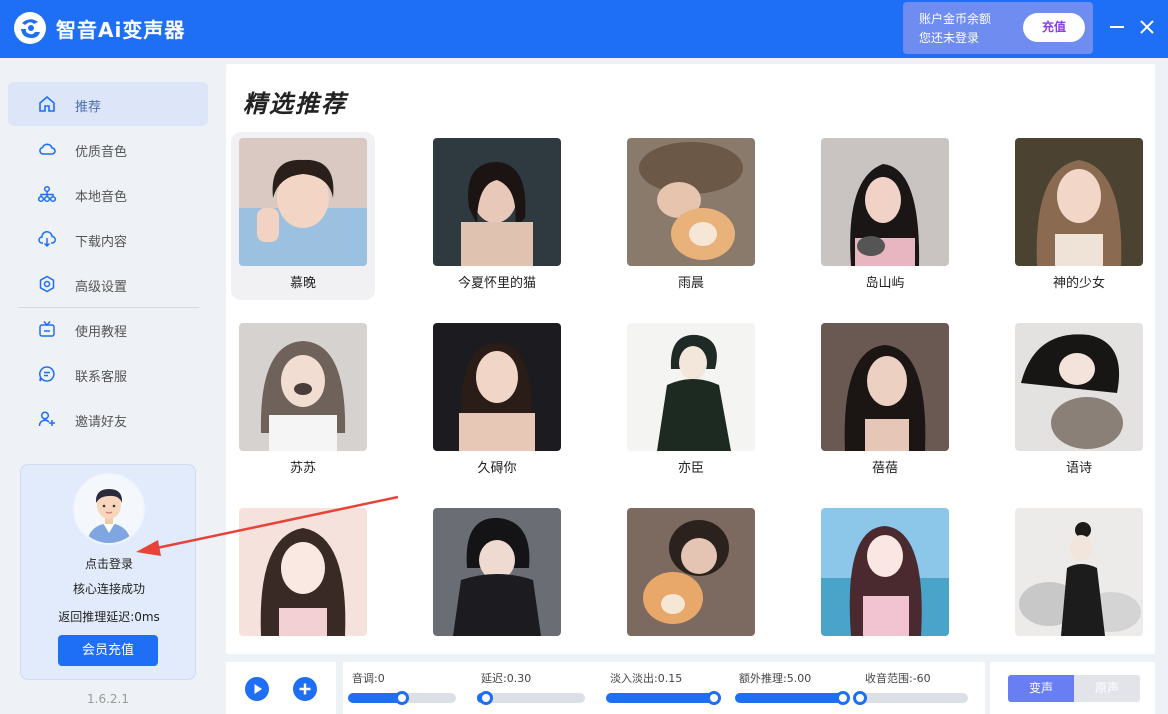 The image size is (1168, 714). I want to click on voice-card: 今夏怀里的猫, so click(497, 216).